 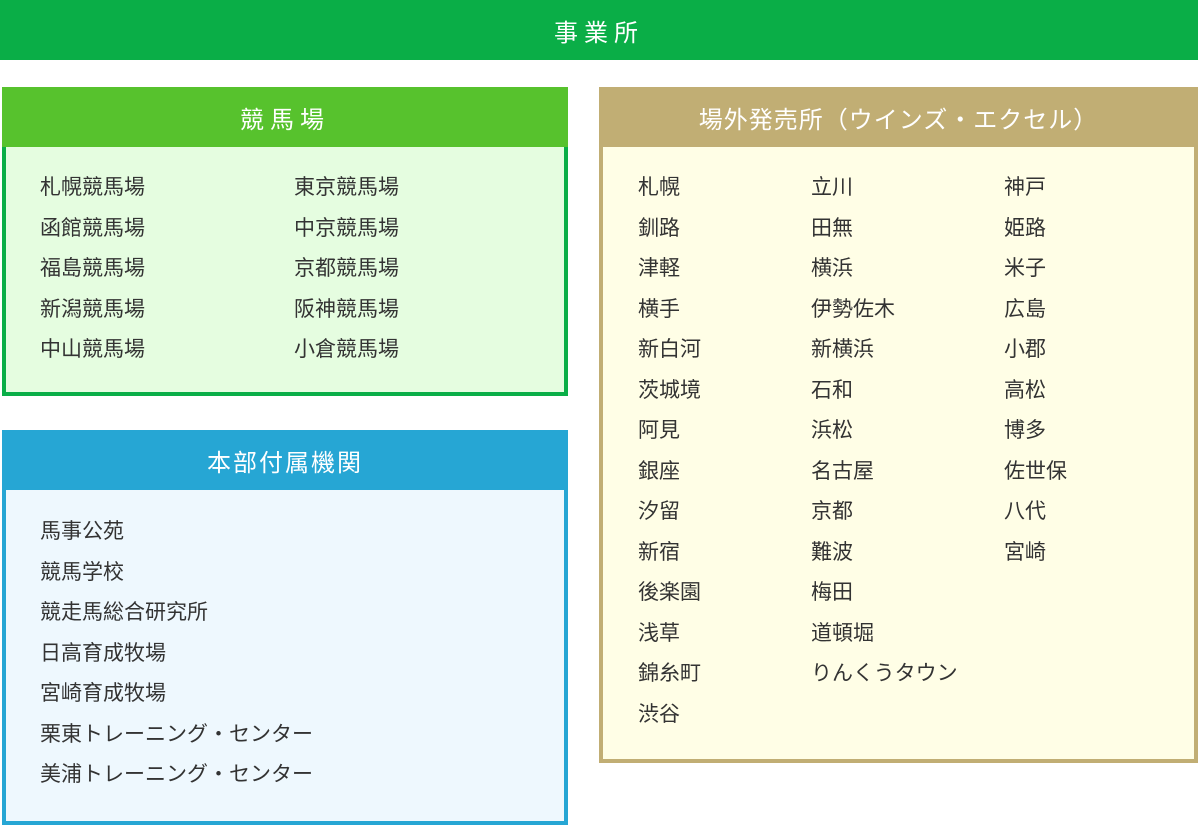 What do you see at coordinates (285, 117) in the screenshot?
I see `racecourses-title: 競馬場` at bounding box center [285, 117].